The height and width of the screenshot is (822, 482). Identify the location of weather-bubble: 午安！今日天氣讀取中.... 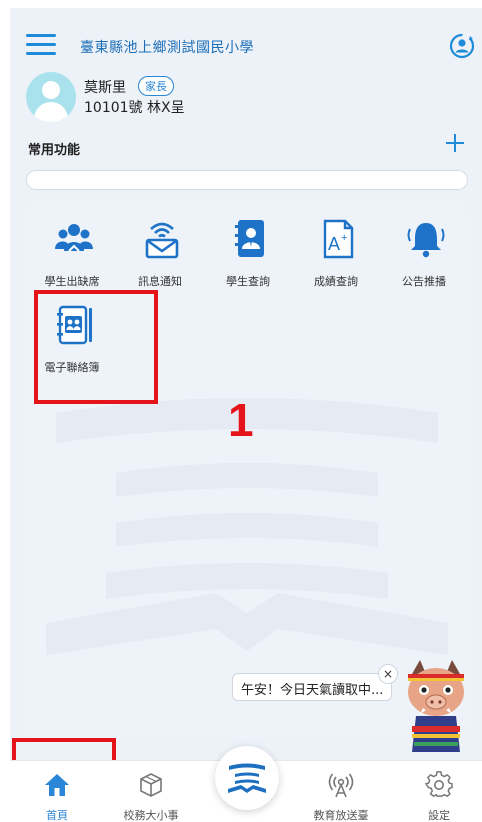
(312, 687).